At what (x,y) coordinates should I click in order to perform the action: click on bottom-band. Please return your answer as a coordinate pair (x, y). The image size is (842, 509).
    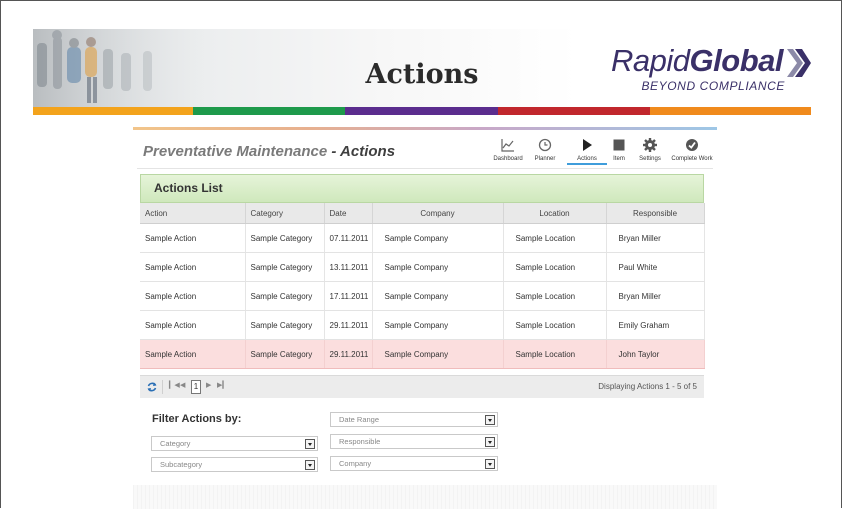
    Looking at the image, I should click on (425, 497).